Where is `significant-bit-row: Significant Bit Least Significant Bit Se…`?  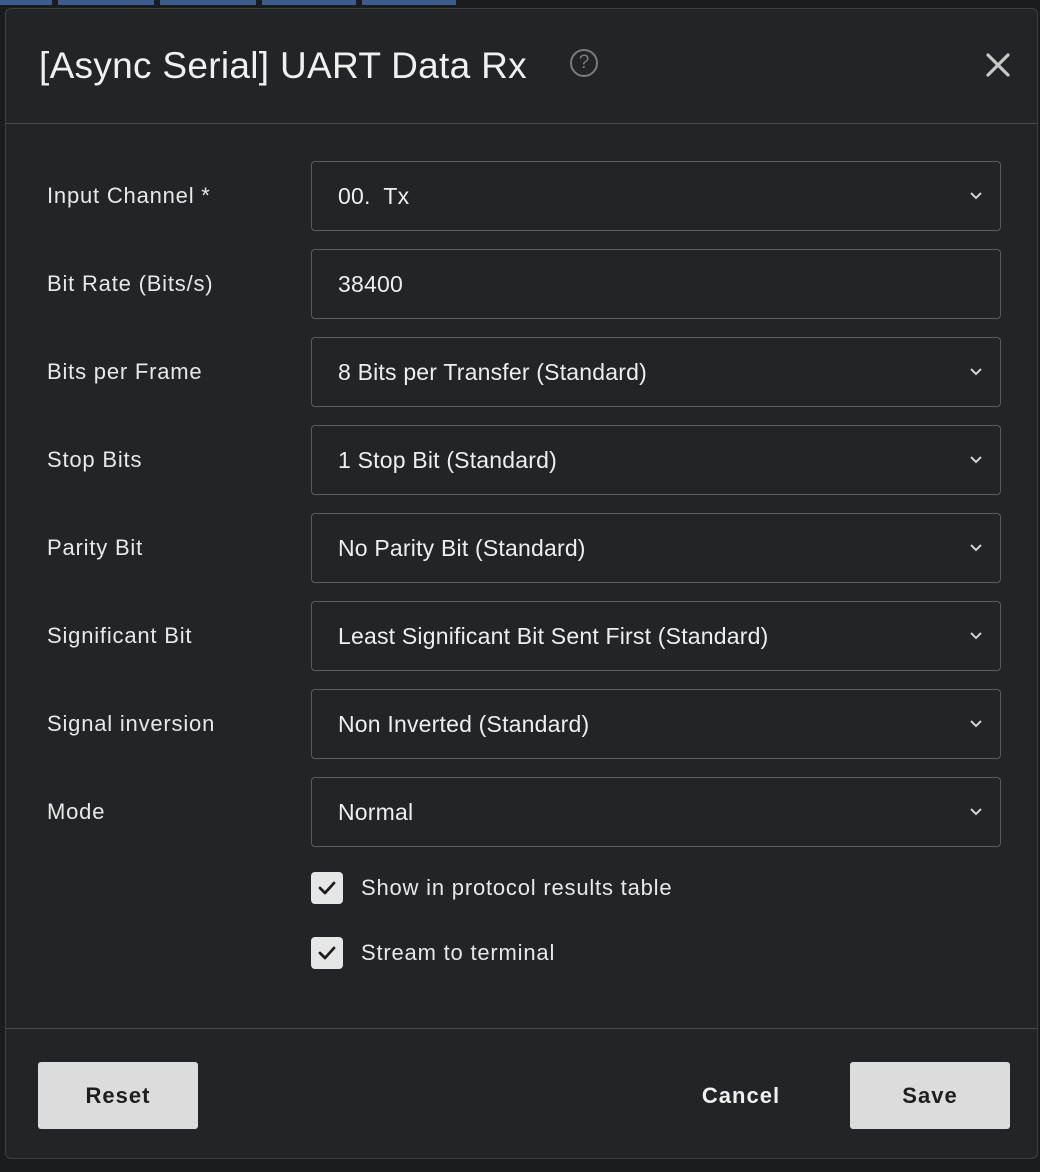 significant-bit-row: Significant Bit Least Significant Bit Se… is located at coordinates (521, 636).